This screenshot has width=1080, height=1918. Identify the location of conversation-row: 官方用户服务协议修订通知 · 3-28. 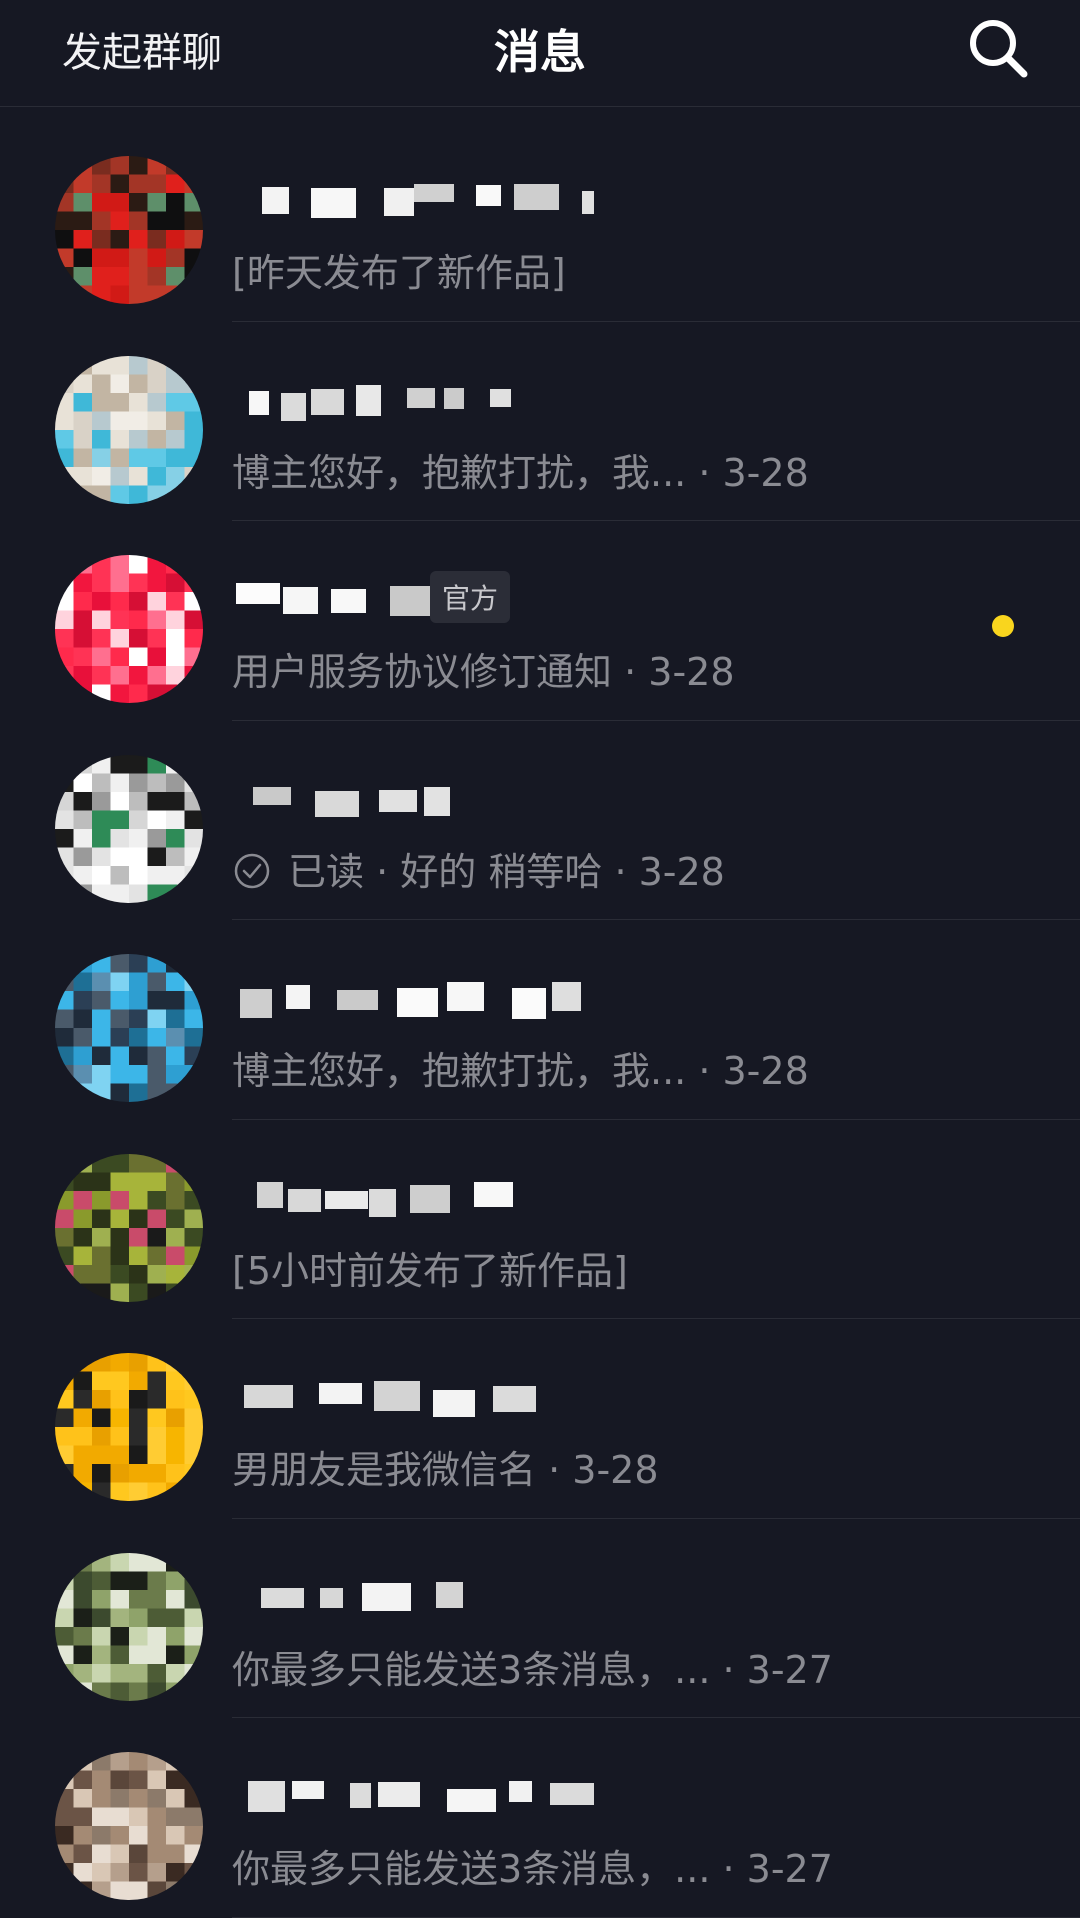
(540, 621).